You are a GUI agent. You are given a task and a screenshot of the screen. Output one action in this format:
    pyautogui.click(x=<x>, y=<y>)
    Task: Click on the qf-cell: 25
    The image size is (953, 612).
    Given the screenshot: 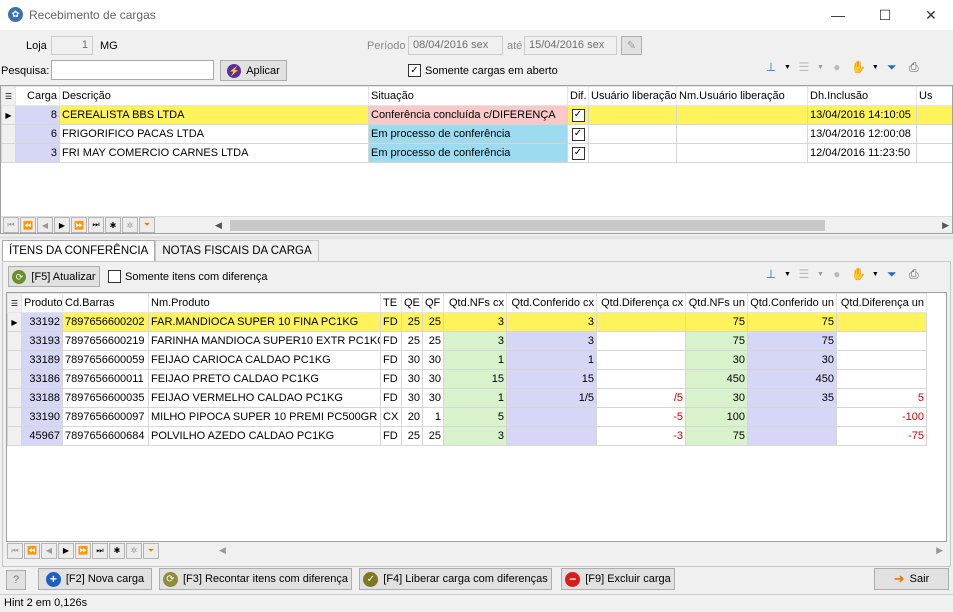 What is the action you would take?
    pyautogui.click(x=433, y=322)
    